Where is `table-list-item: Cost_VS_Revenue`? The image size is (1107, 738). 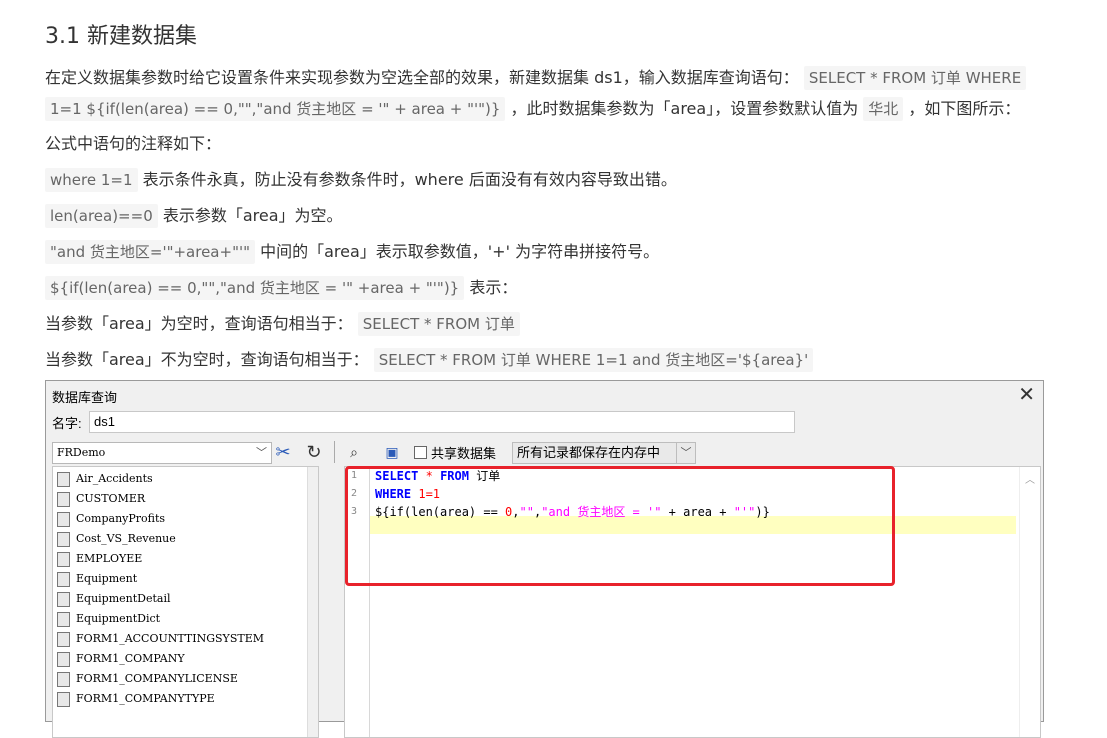
table-list-item: Cost_VS_Revenue is located at coordinates (116, 539).